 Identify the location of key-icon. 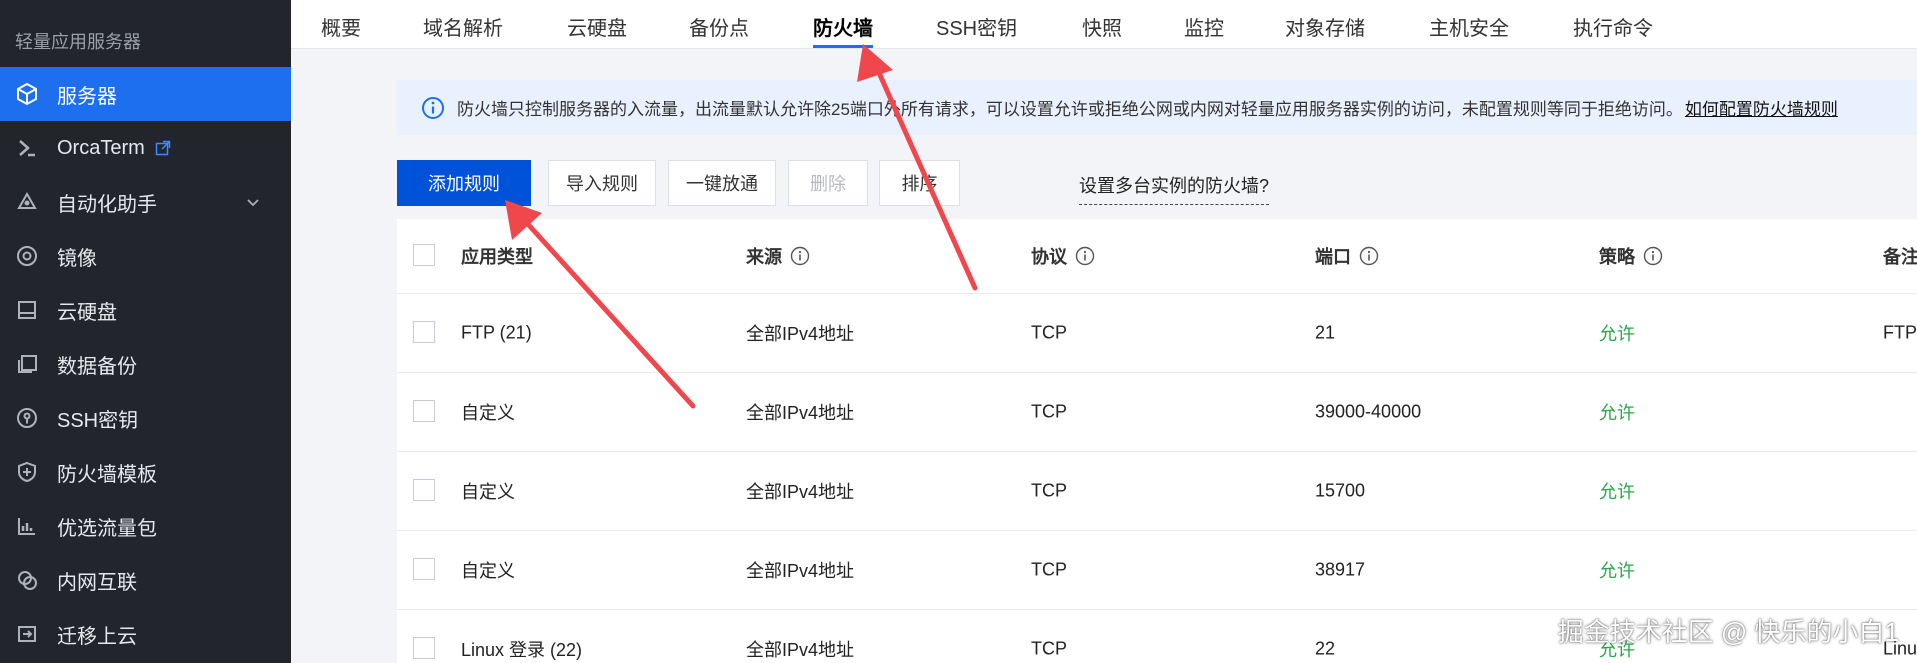
(27, 418).